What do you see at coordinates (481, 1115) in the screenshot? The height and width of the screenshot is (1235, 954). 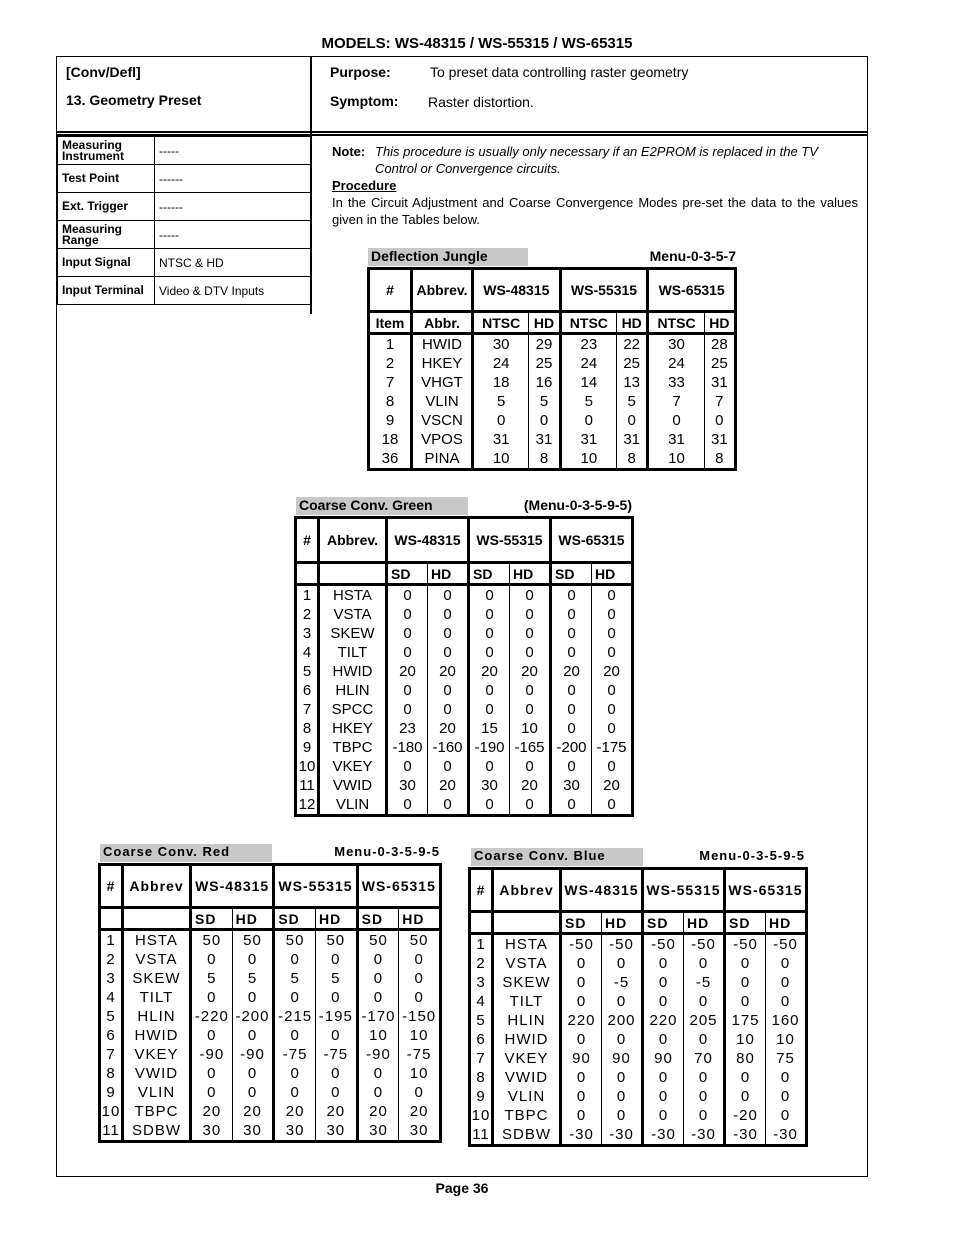 I see `row-number: 10` at bounding box center [481, 1115].